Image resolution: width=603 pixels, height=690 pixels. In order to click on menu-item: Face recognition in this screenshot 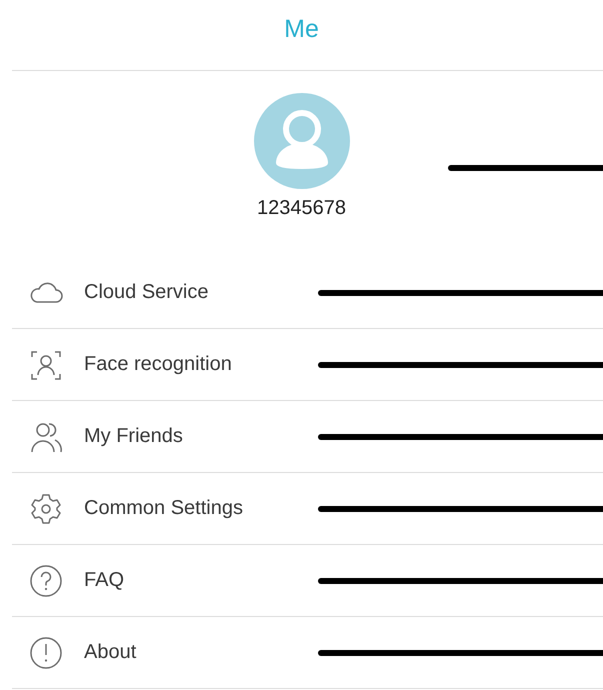, I will do `click(307, 365)`.